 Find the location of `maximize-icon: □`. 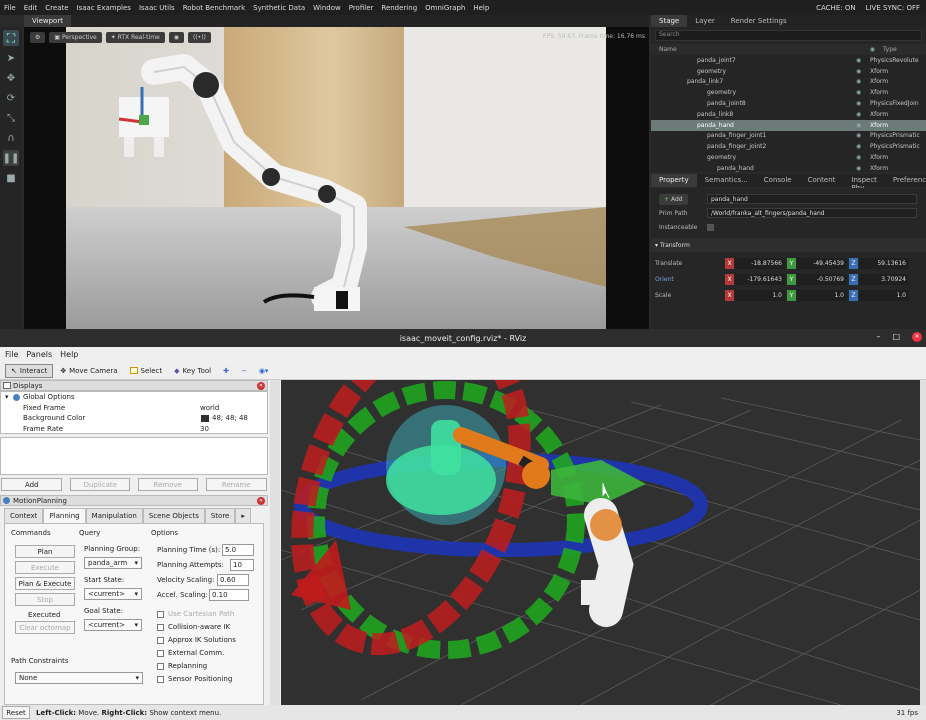

maximize-icon: □ is located at coordinates (896, 337).